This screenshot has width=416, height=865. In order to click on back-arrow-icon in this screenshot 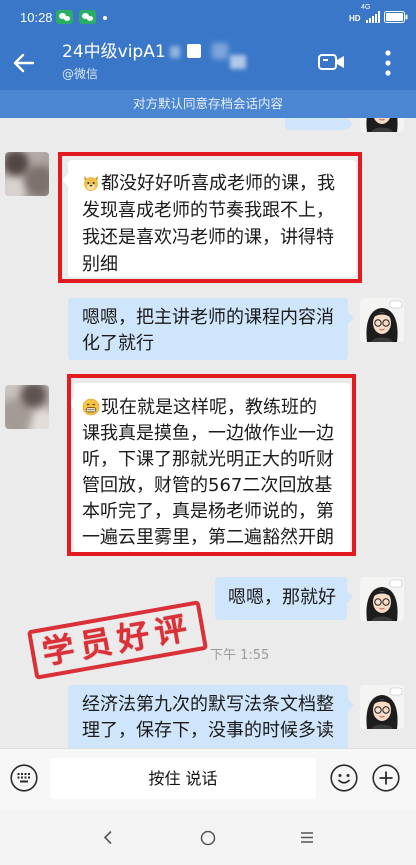, I will do `click(24, 63)`.